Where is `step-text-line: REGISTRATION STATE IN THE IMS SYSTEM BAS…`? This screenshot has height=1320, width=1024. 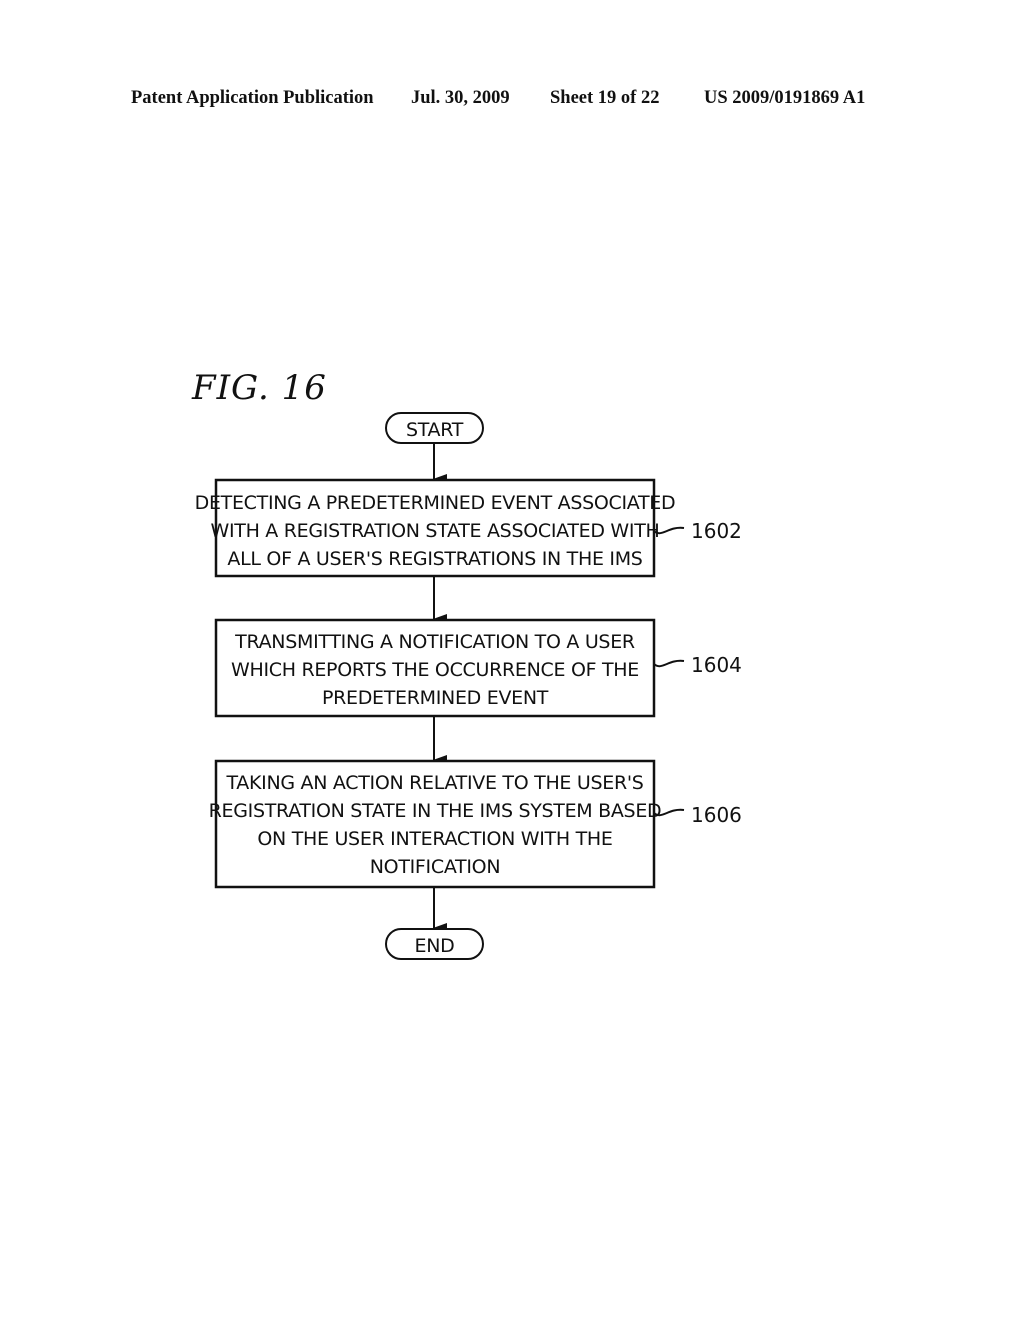 step-text-line: REGISTRATION STATE IN THE IMS SYSTEM BAS… is located at coordinates (435, 811).